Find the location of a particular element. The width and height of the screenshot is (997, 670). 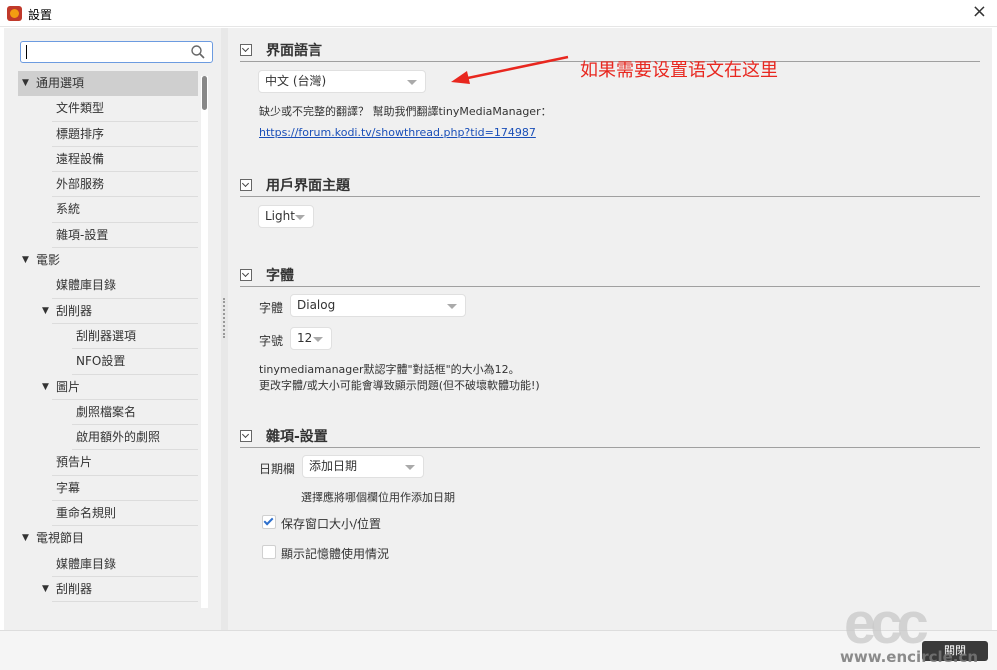

tree-item-label: 電視節目 is located at coordinates (60, 538).